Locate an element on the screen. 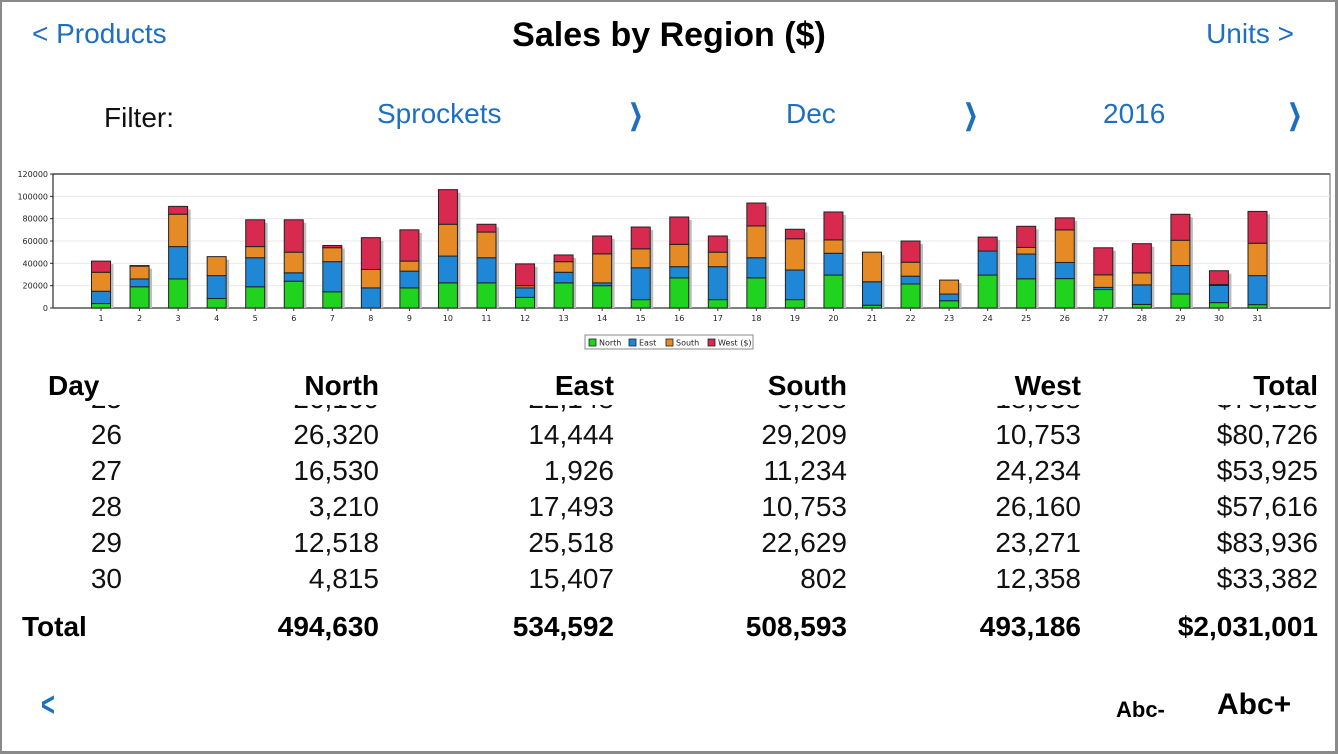 The height and width of the screenshot is (754, 1338). row-west: 24,234 is located at coordinates (1038, 470).